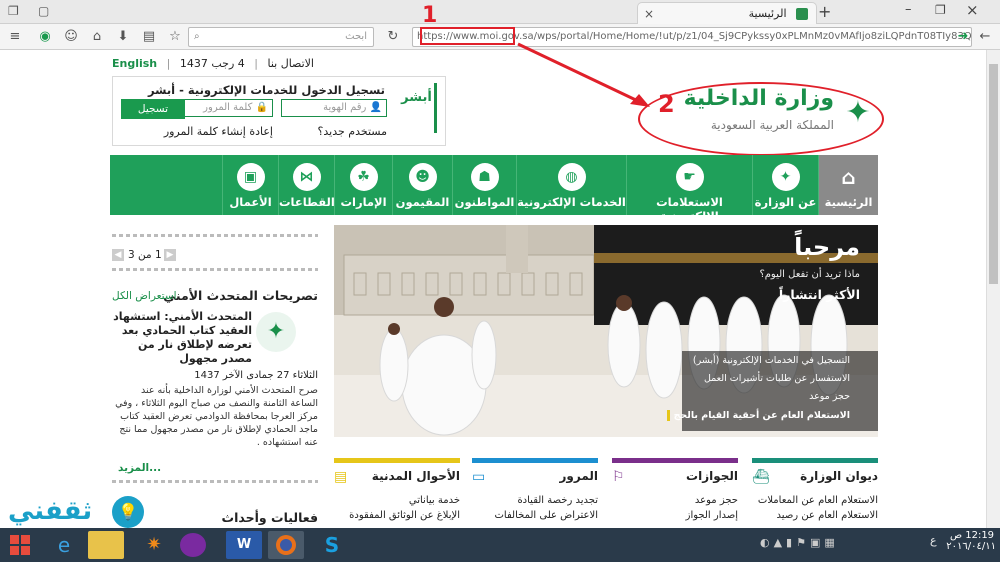  What do you see at coordinates (829, 396) in the screenshot?
I see `hero-link-3: حجز موعد` at bounding box center [829, 396].